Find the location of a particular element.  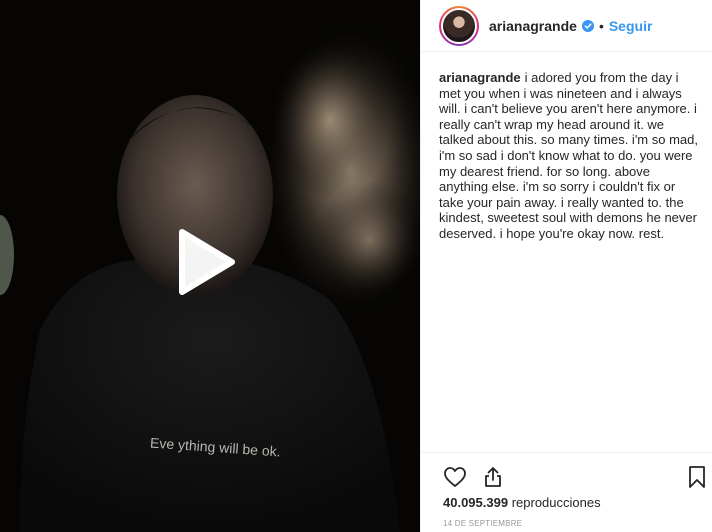

post-date: 14 DE SEPTIEMBRE is located at coordinates (482, 523).